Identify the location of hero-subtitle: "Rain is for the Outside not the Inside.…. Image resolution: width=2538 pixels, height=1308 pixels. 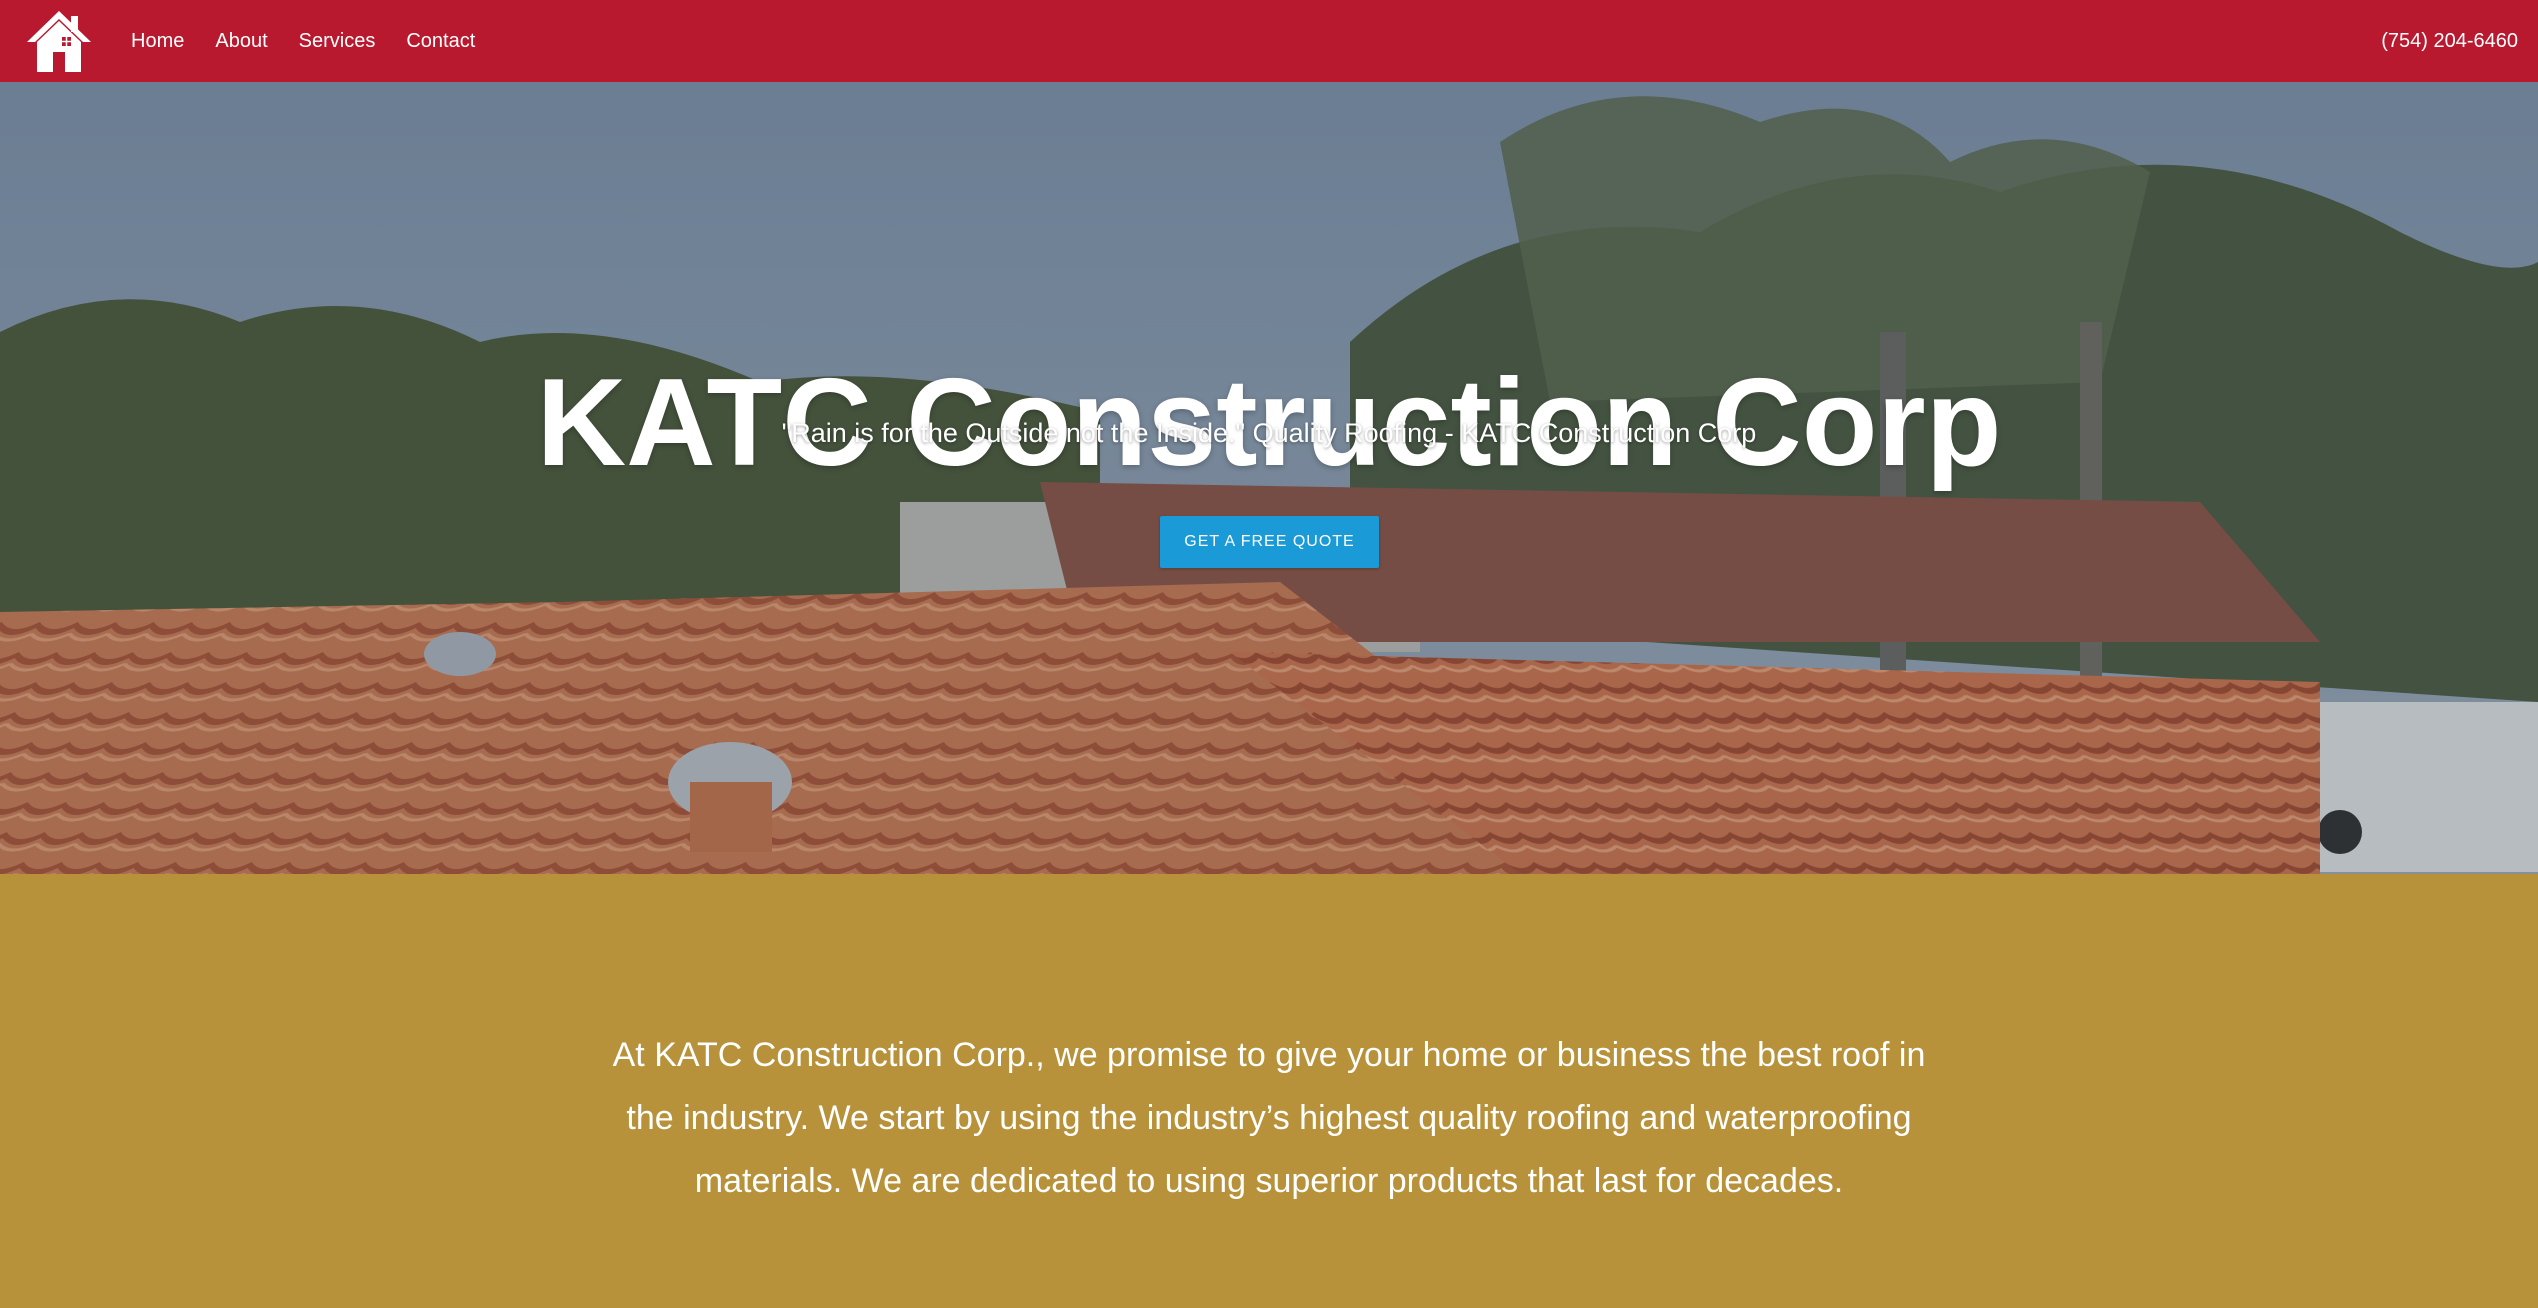
(1269, 433).